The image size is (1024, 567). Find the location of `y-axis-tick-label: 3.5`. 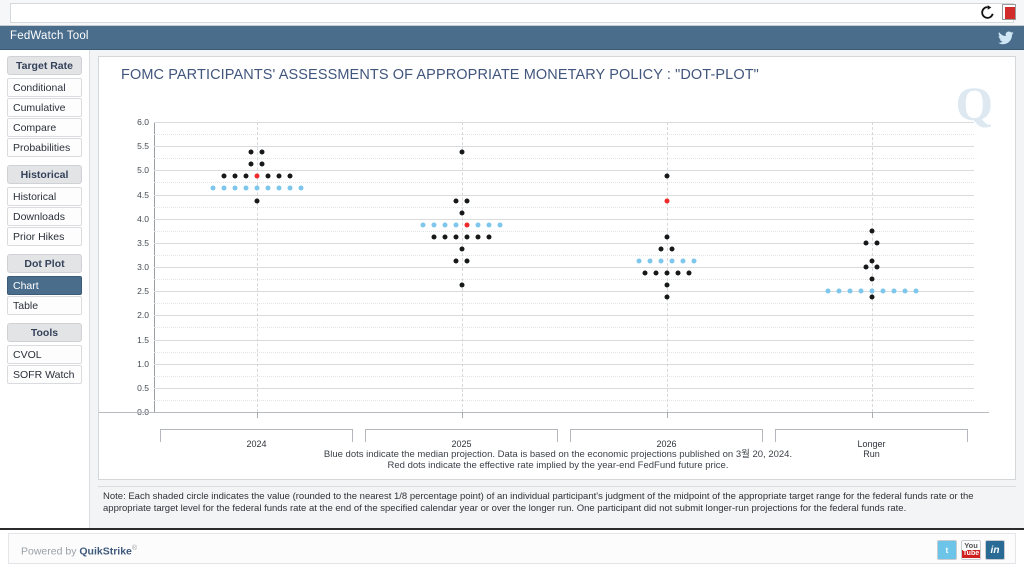

y-axis-tick-label: 3.5 is located at coordinates (143, 242).